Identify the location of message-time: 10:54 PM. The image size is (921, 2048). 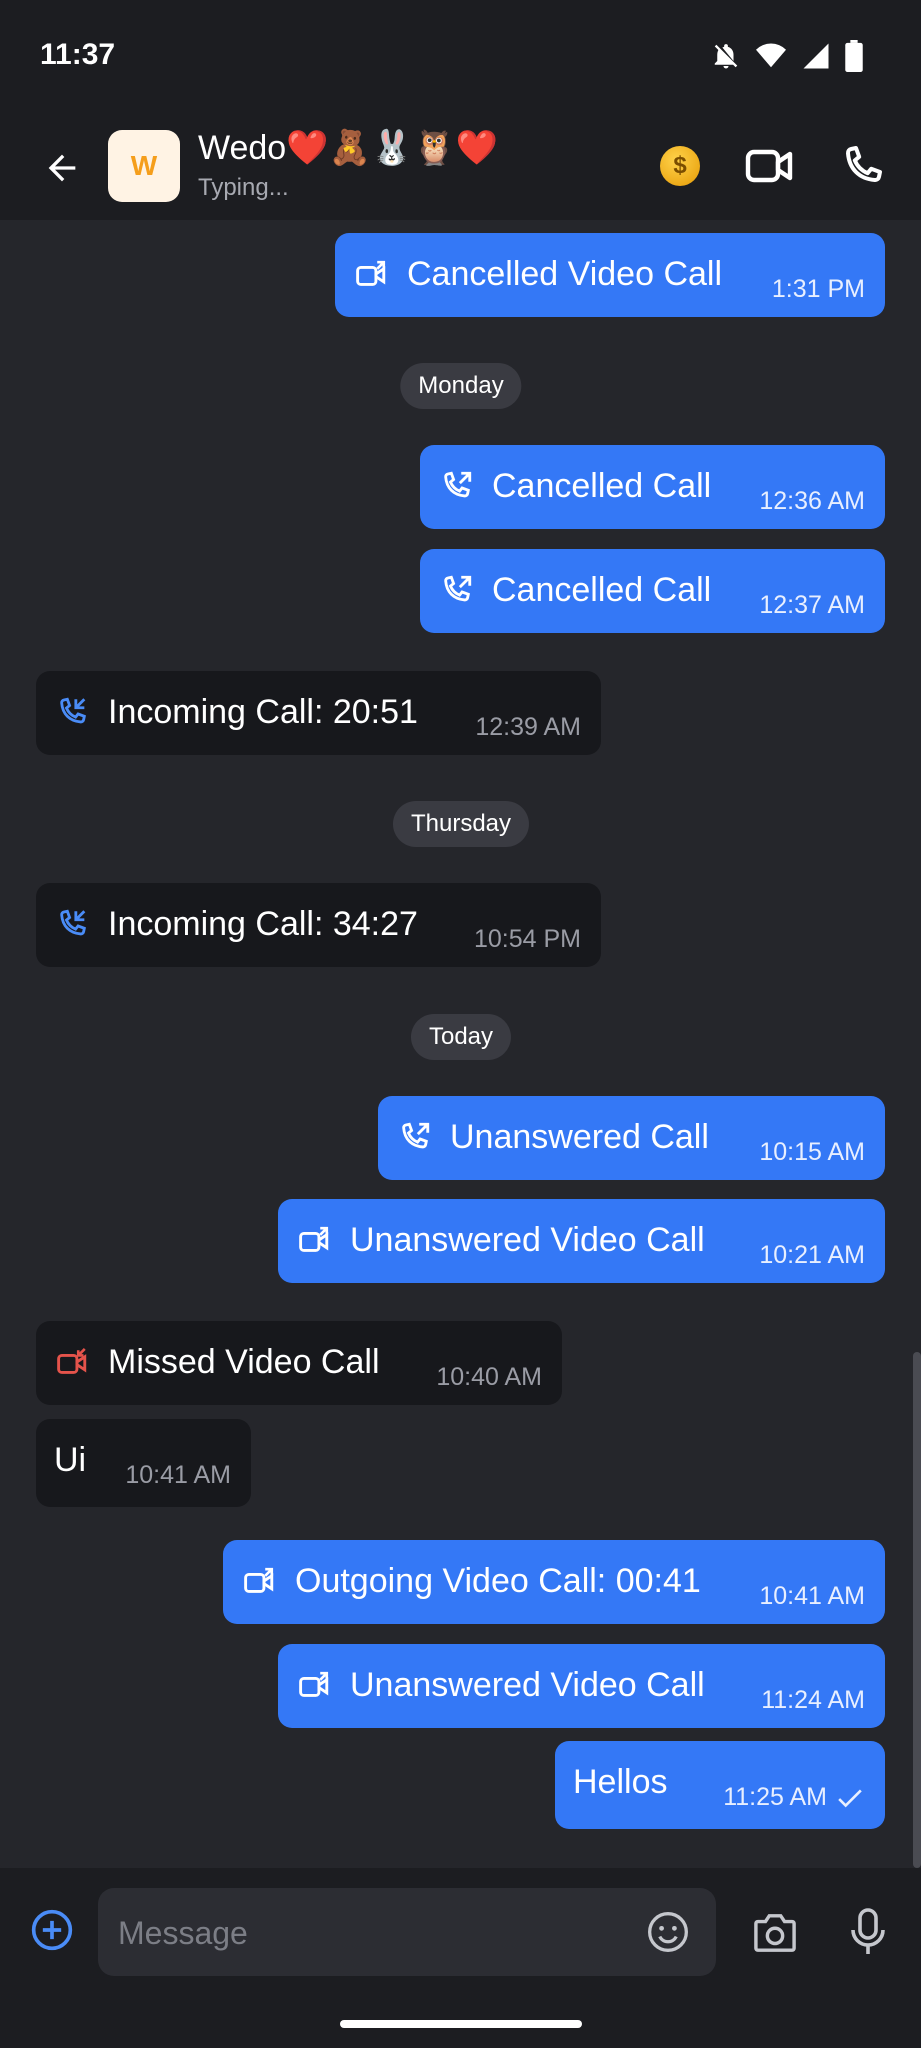
(527, 939).